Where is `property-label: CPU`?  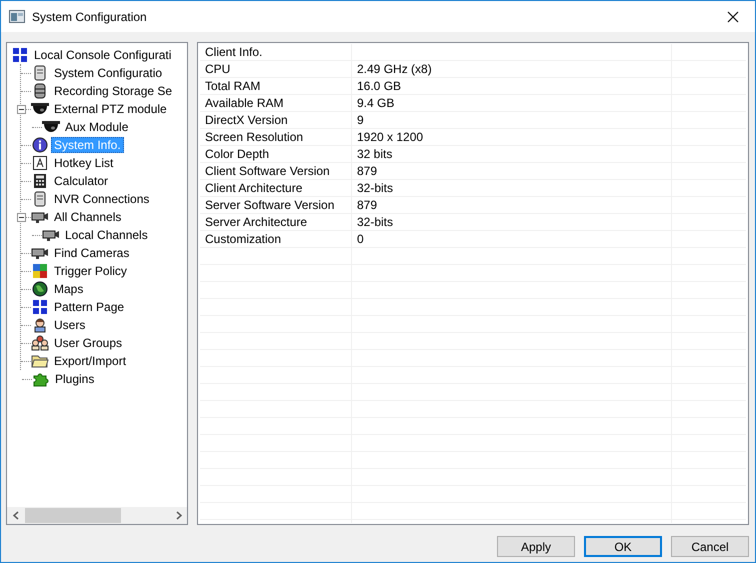
property-label: CPU is located at coordinates (217, 69).